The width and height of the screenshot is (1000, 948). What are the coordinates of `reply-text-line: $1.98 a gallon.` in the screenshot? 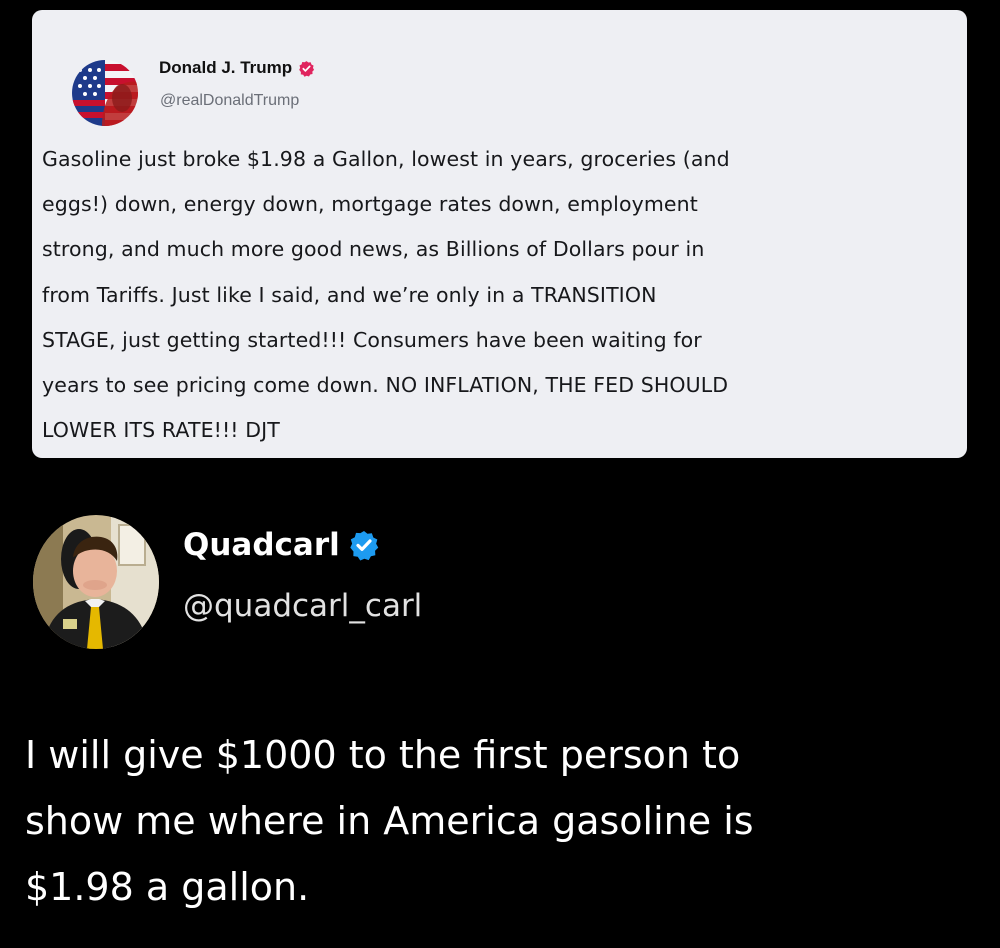 It's located at (167, 887).